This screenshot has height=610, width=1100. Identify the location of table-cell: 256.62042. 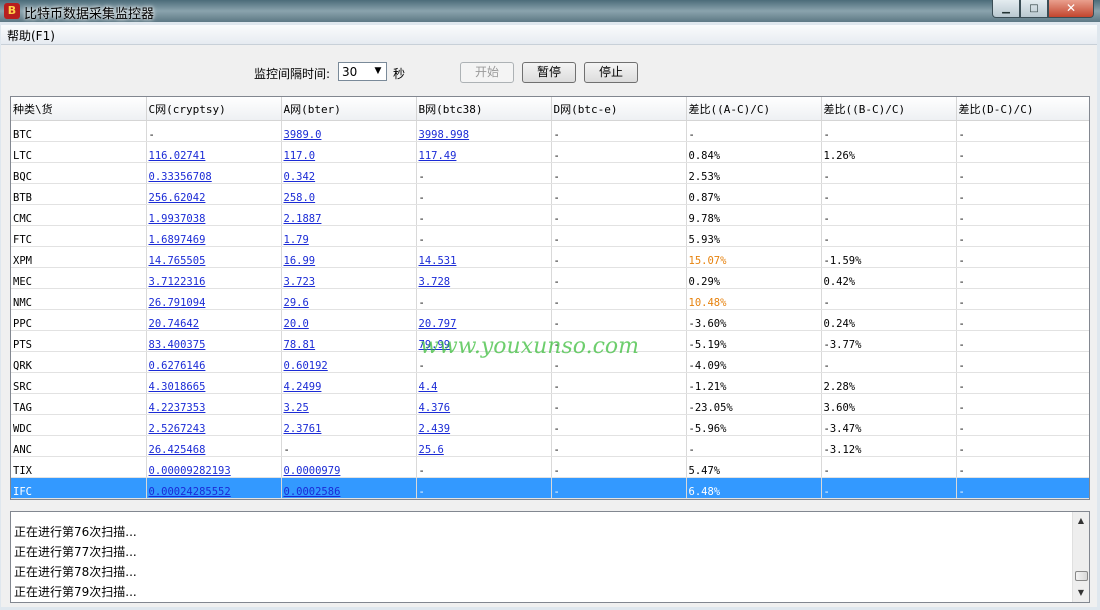
(214, 194).